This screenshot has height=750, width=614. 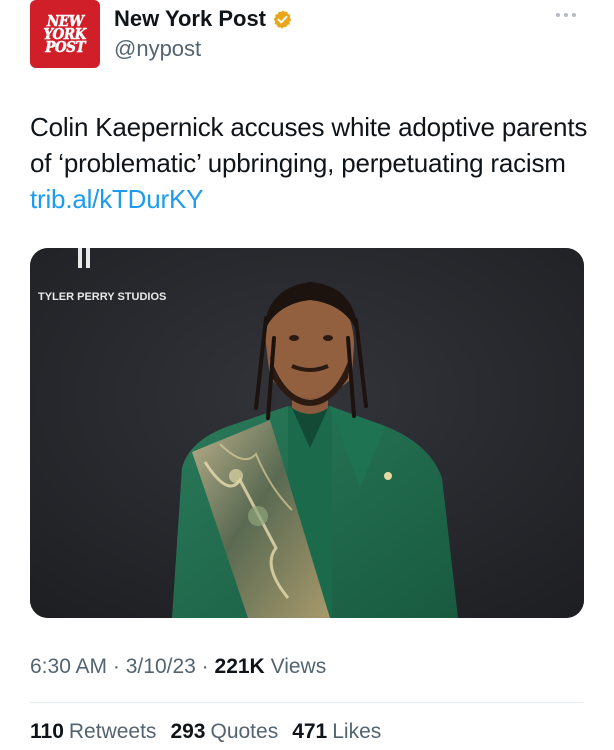 I want to click on ellipsis-icon, so click(x=566, y=15).